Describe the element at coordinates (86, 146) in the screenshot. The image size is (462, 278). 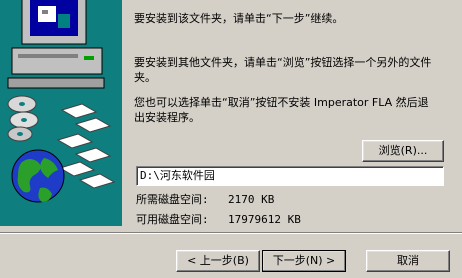
I see `floppy-disk-icon` at that location.